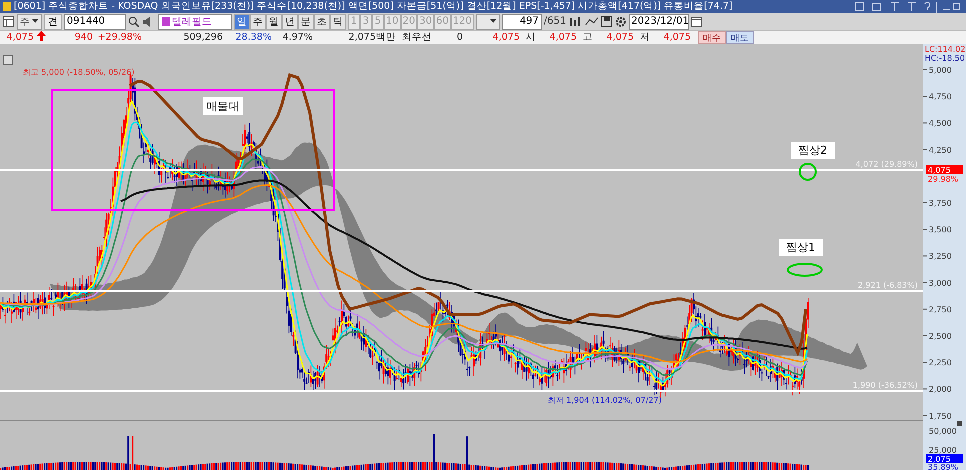 The height and width of the screenshot is (470, 966). What do you see at coordinates (253, 37) in the screenshot?
I see `turnover-rate: 28.38%` at bounding box center [253, 37].